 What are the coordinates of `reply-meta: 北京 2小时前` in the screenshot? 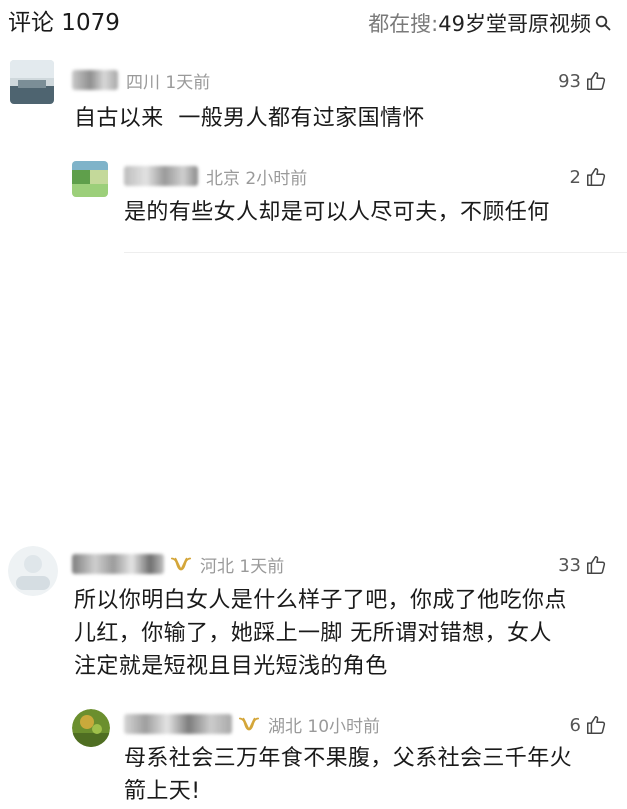 It's located at (215, 176).